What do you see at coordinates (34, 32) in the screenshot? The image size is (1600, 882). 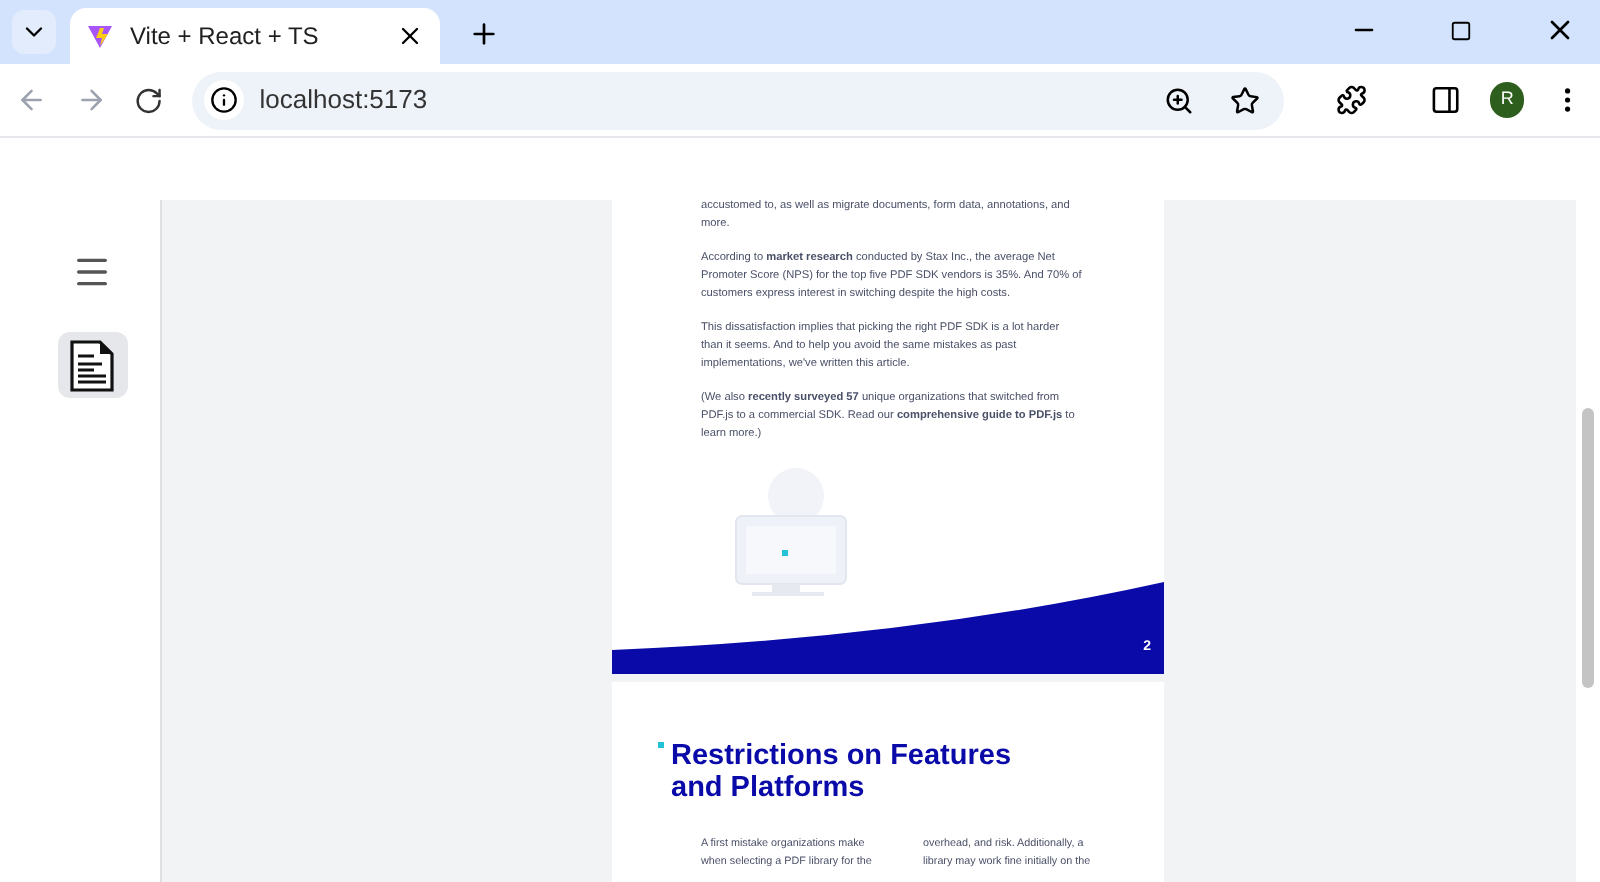 I see `tab-search-button` at bounding box center [34, 32].